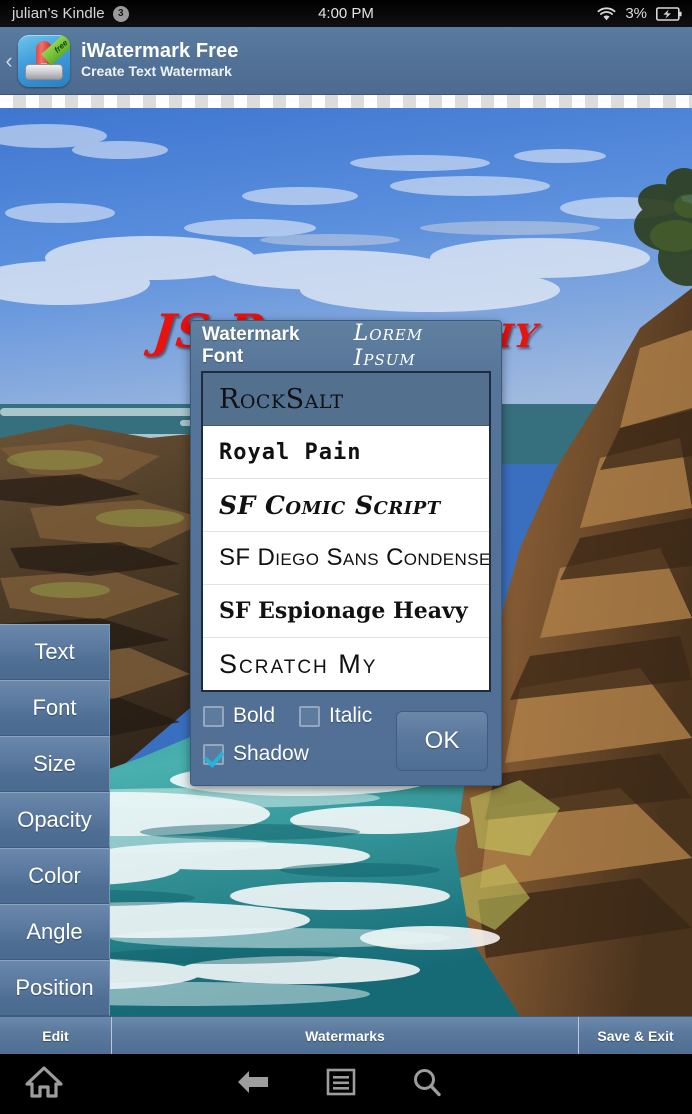 The height and width of the screenshot is (1114, 692). What do you see at coordinates (44, 71) in the screenshot?
I see `stamp-base-shape` at bounding box center [44, 71].